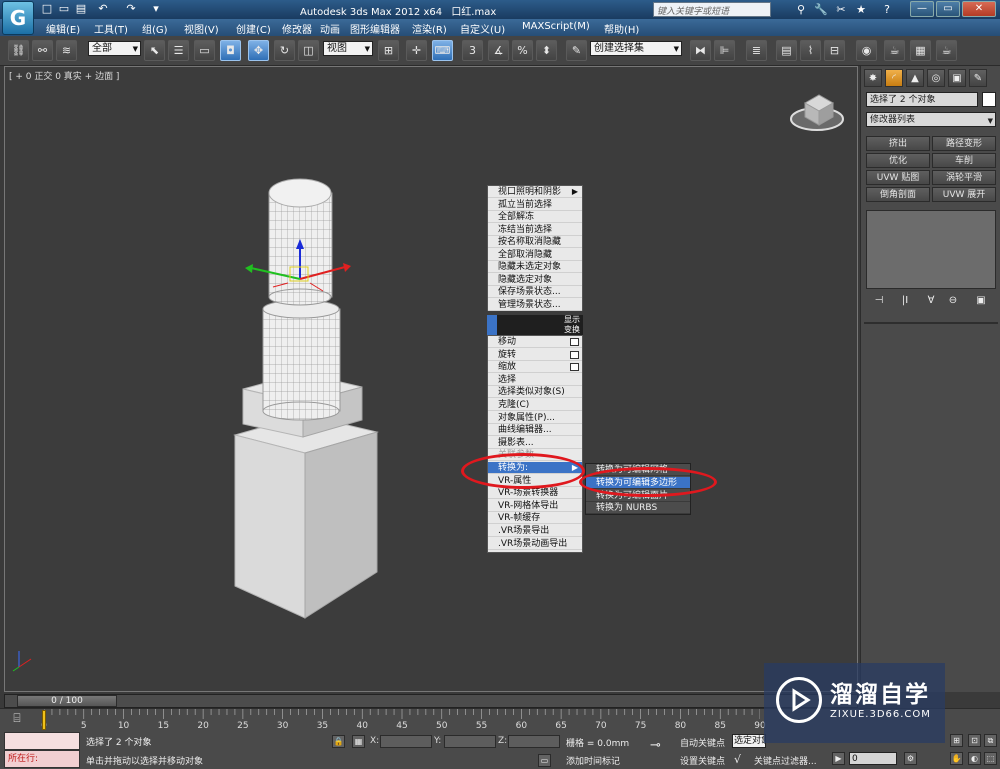  Describe the element at coordinates (178, 50) in the screenshot. I see `select-by-name-icon: ☰` at that location.